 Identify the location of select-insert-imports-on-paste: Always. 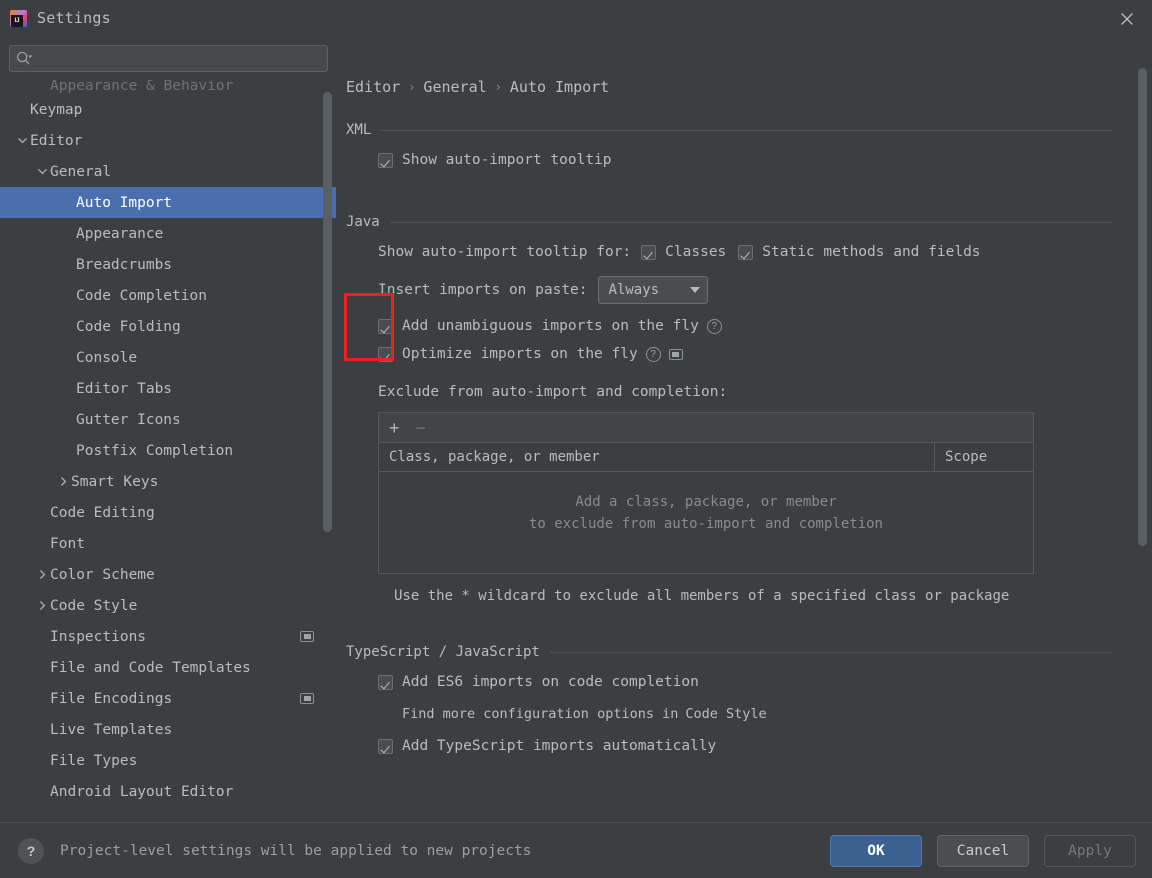
(652, 290).